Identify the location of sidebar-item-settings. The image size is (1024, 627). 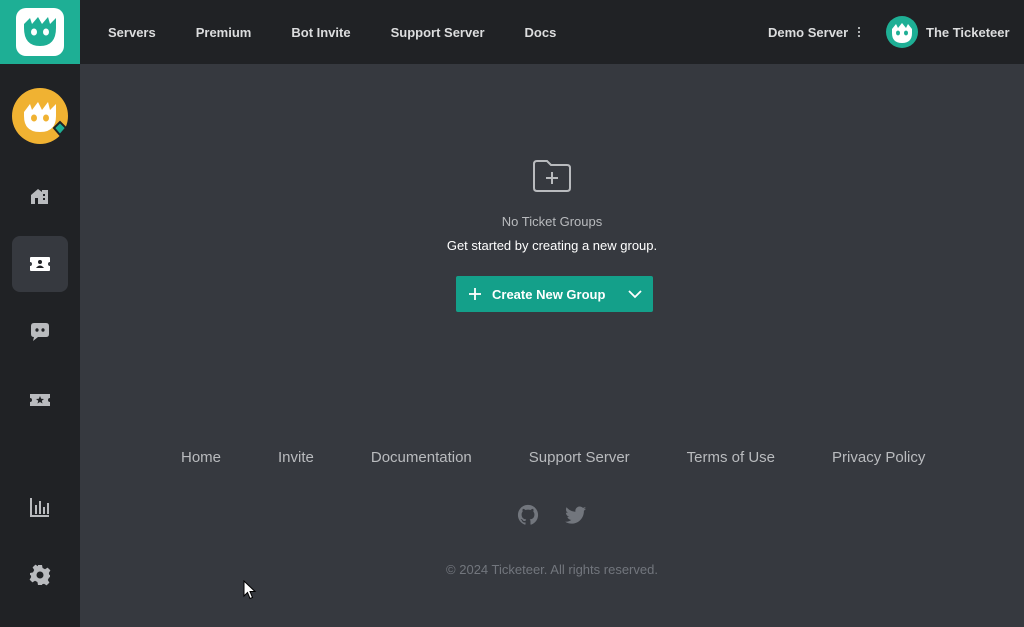
(40, 575).